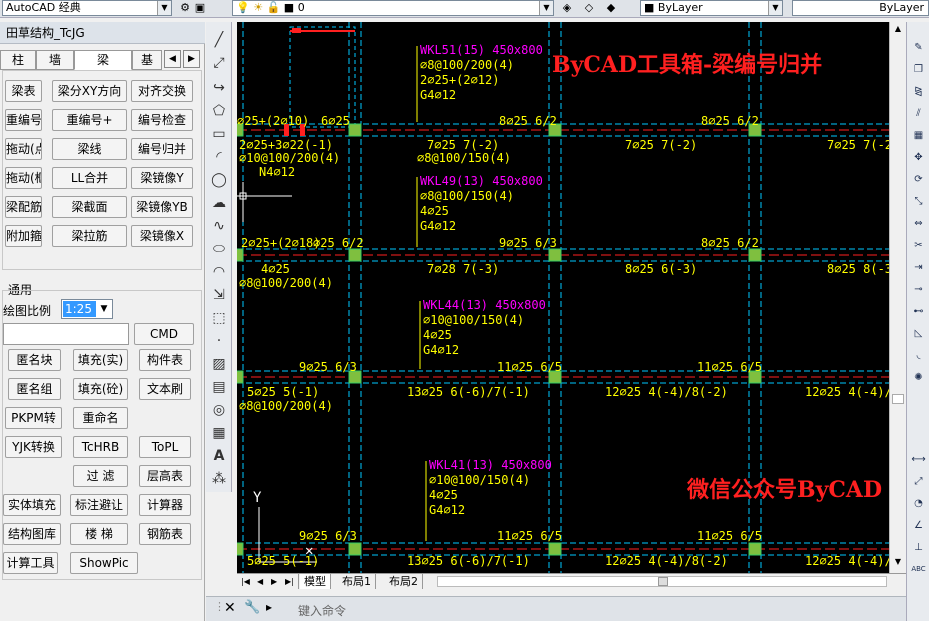 This screenshot has height=621, width=929. What do you see at coordinates (269, 607) in the screenshot?
I see `recent-commands-icon: ▸` at bounding box center [269, 607].